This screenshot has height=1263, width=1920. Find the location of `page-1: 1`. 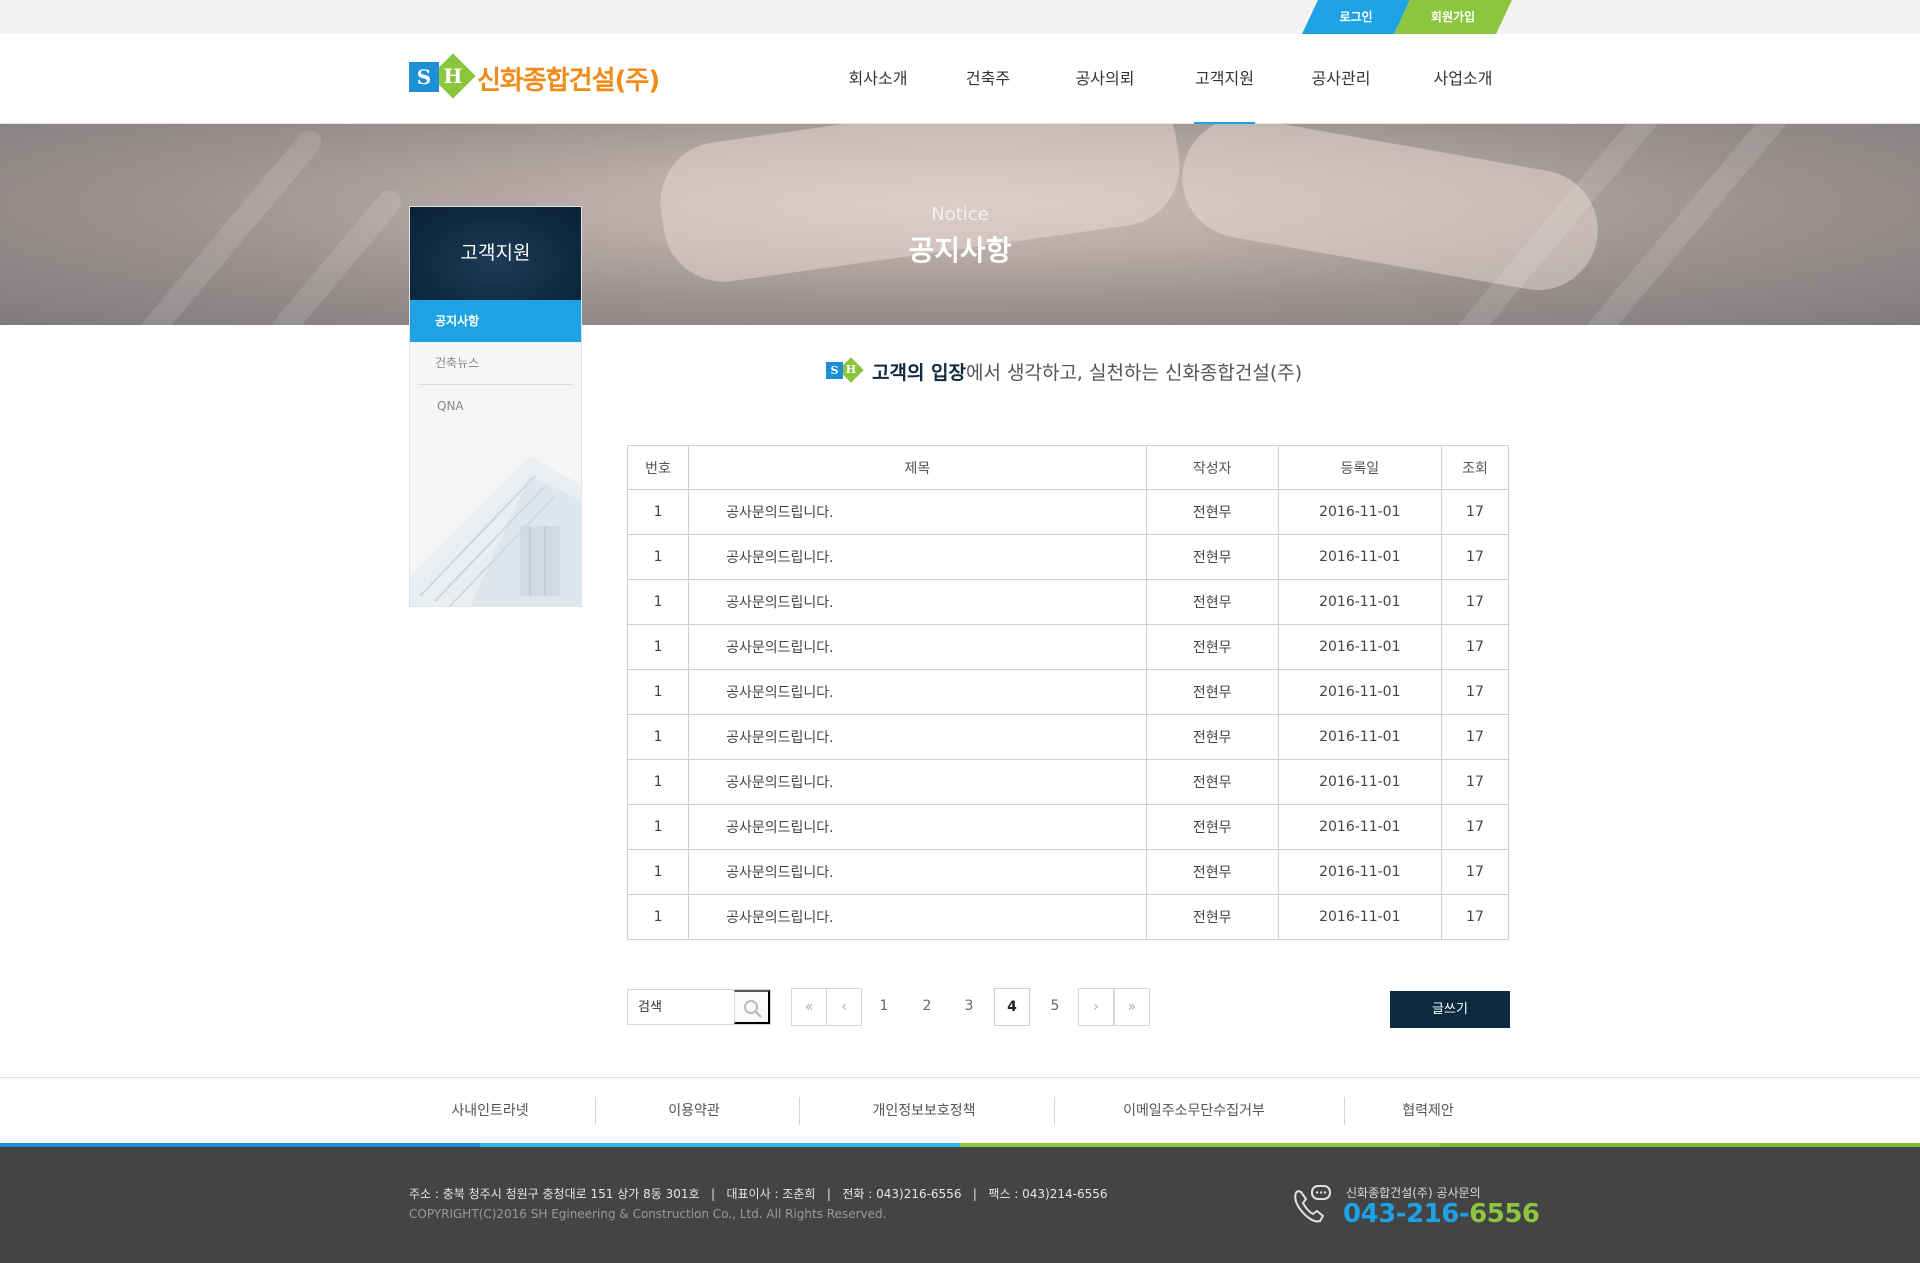

page-1: 1 is located at coordinates (884, 1007).